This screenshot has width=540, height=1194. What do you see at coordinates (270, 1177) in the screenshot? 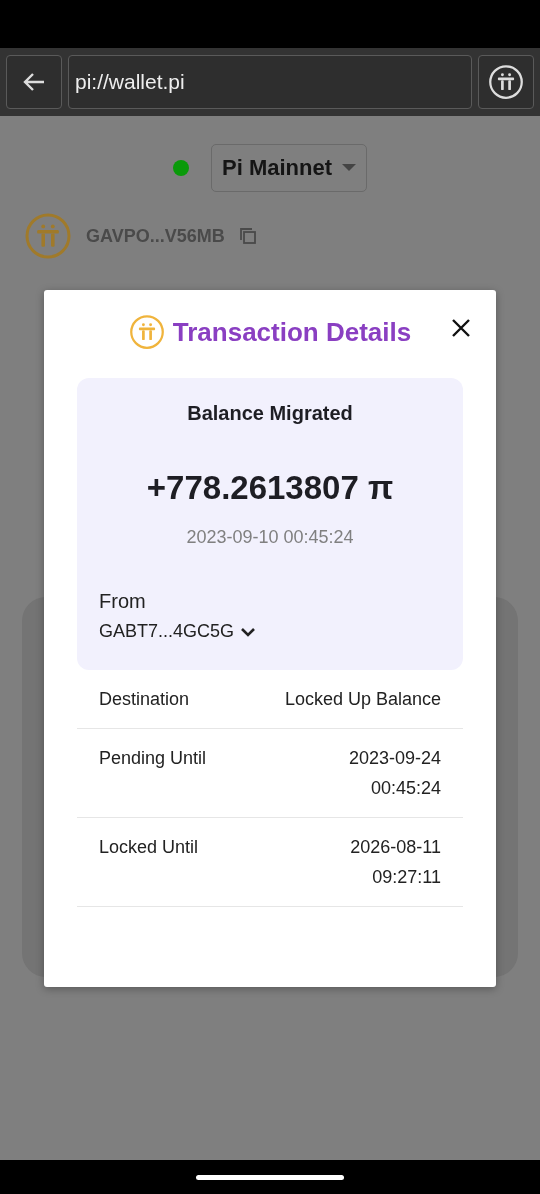
I see `home-indicator` at bounding box center [270, 1177].